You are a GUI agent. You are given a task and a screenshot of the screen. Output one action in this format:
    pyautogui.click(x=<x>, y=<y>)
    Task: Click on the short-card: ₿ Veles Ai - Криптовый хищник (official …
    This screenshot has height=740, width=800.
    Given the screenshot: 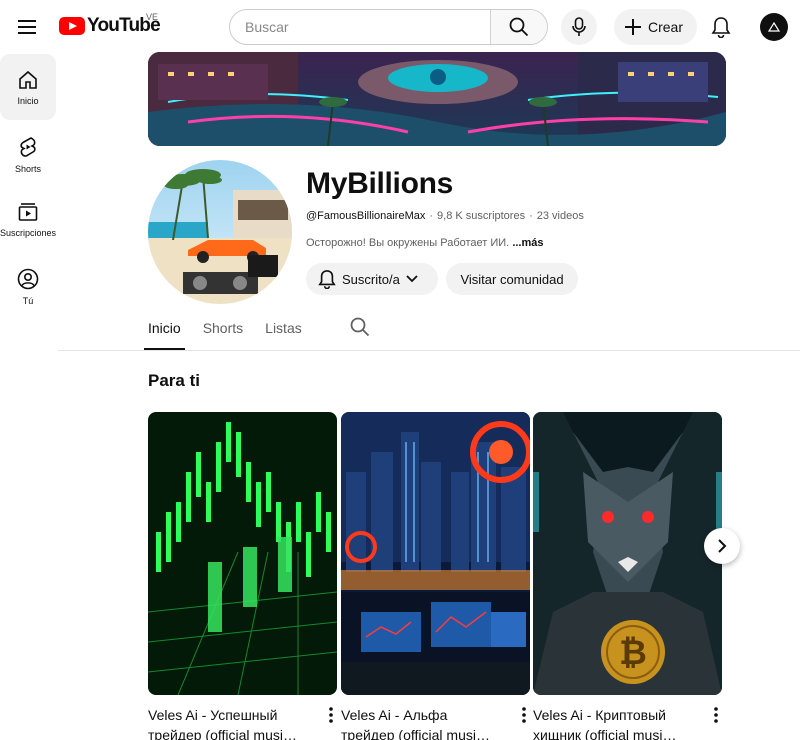 What is the action you would take?
    pyautogui.click(x=627, y=576)
    